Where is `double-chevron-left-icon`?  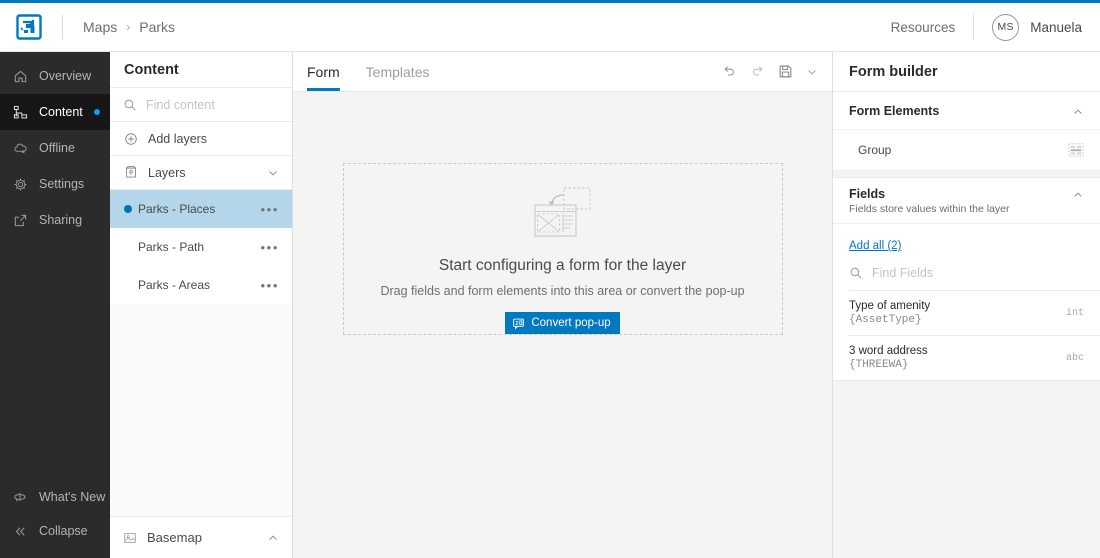 double-chevron-left-icon is located at coordinates (20, 531).